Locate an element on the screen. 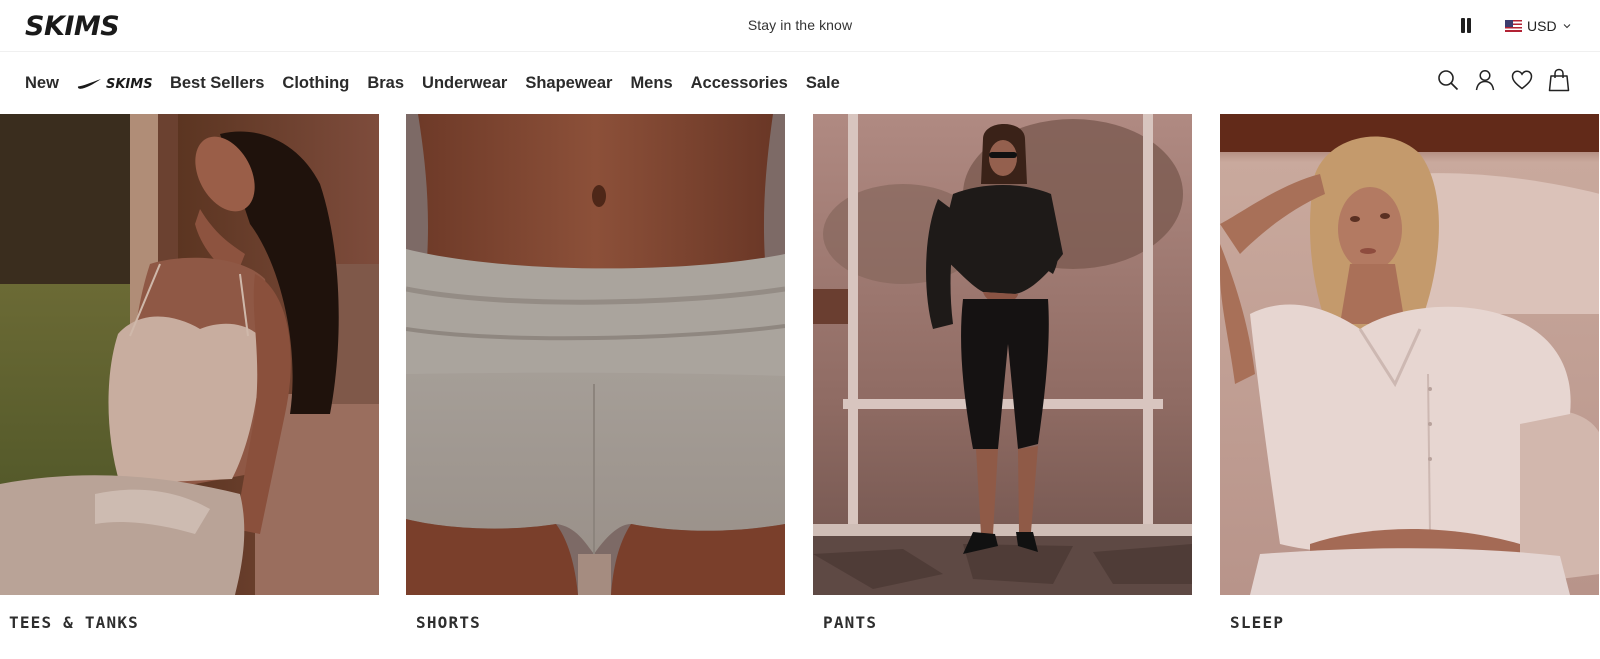 The height and width of the screenshot is (659, 1600). nav-item-sale: Sale is located at coordinates (823, 83).